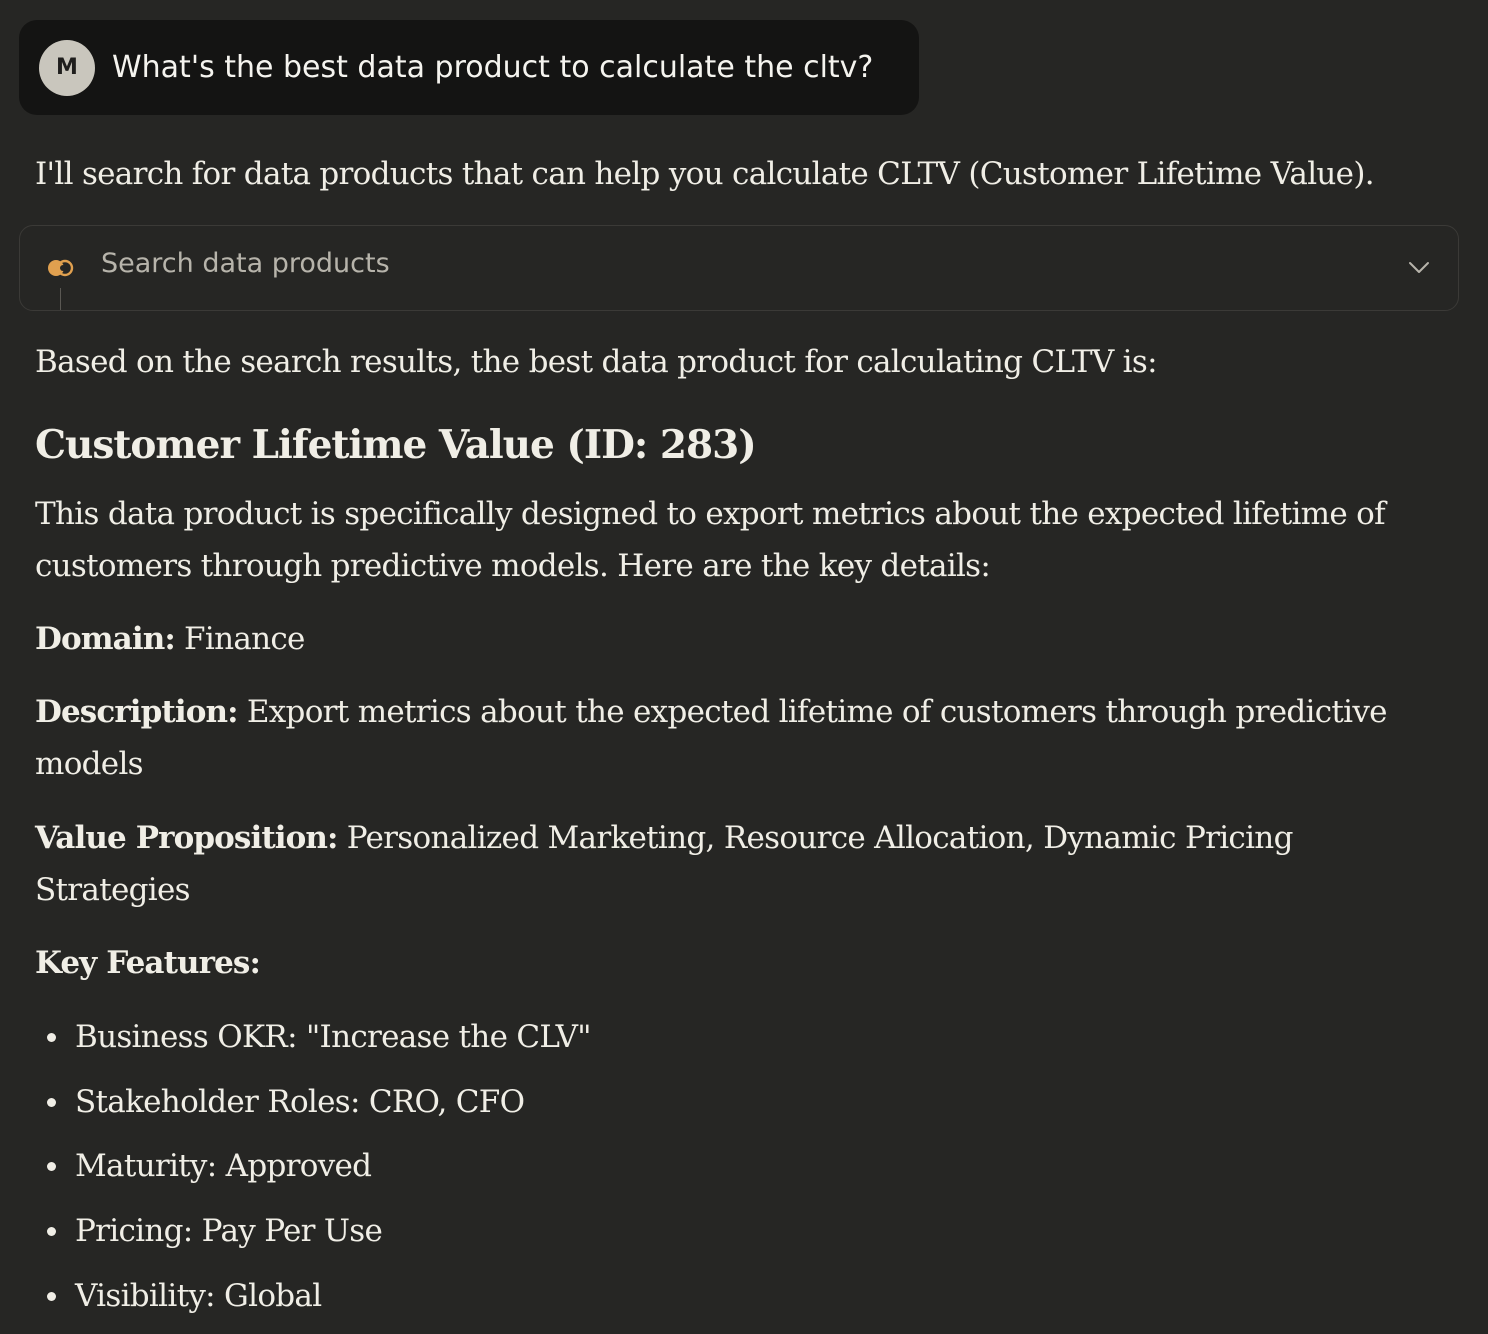  What do you see at coordinates (313, 1296) in the screenshot?
I see `list-item: Visibility: Global` at bounding box center [313, 1296].